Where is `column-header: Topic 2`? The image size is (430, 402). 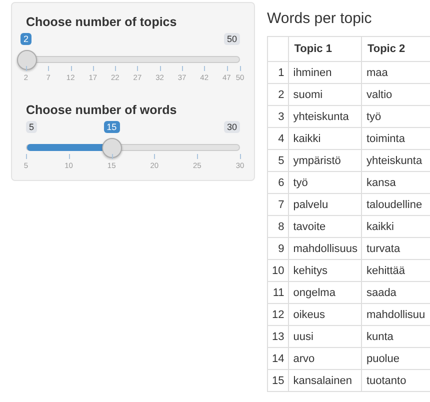
column-header: Topic 2 is located at coordinates (396, 49).